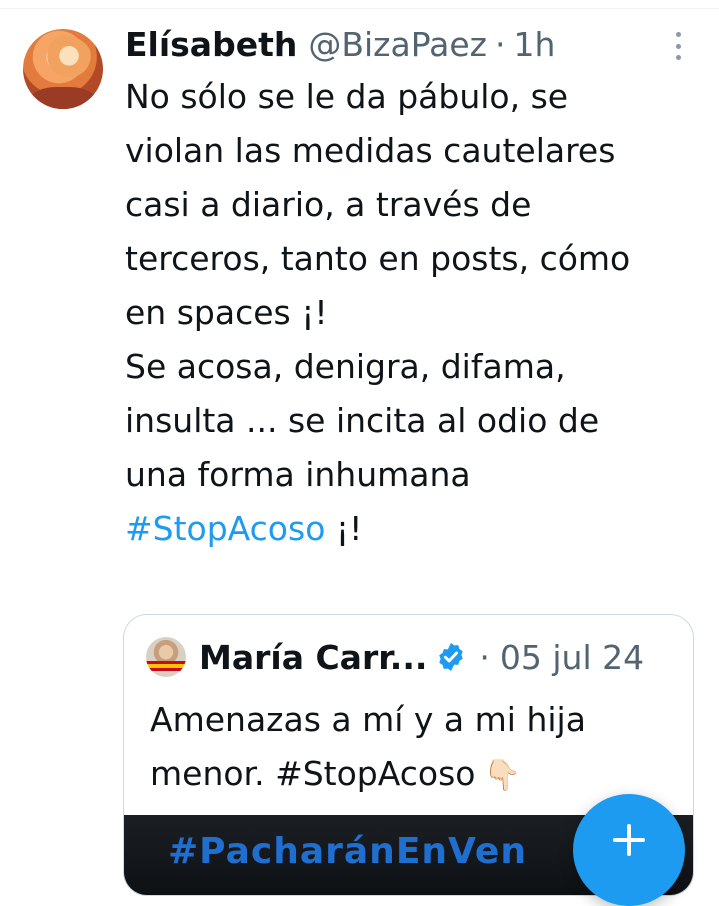  I want to click on tweet-time: 1h, so click(534, 44).